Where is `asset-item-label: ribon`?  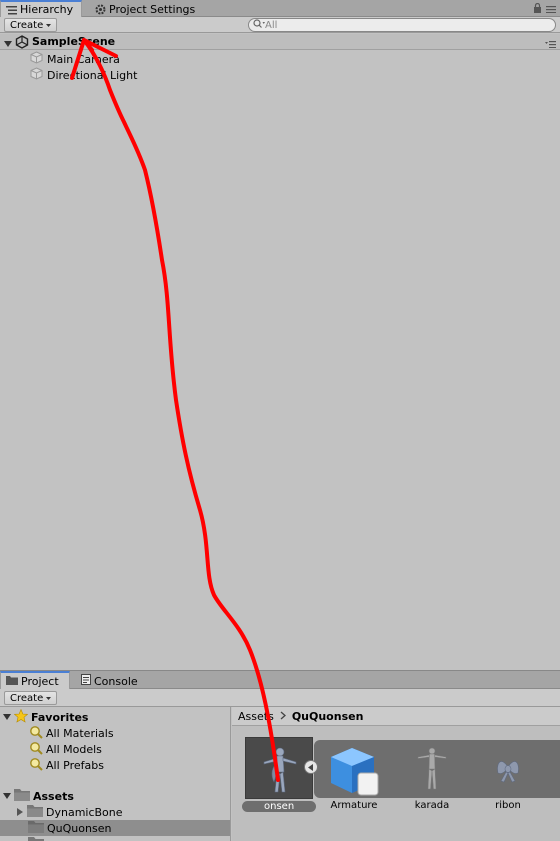 asset-item-label: ribon is located at coordinates (508, 805).